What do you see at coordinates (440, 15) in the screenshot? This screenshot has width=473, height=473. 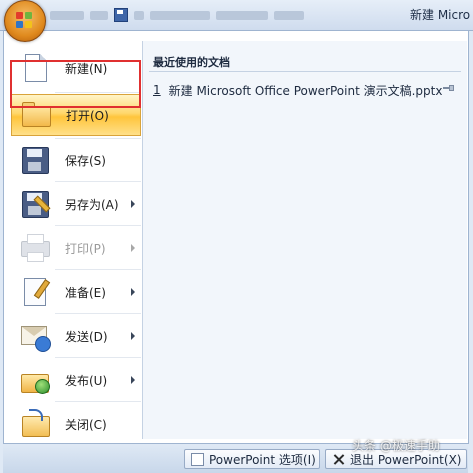 I see `window-title: 新建 Micro` at bounding box center [440, 15].